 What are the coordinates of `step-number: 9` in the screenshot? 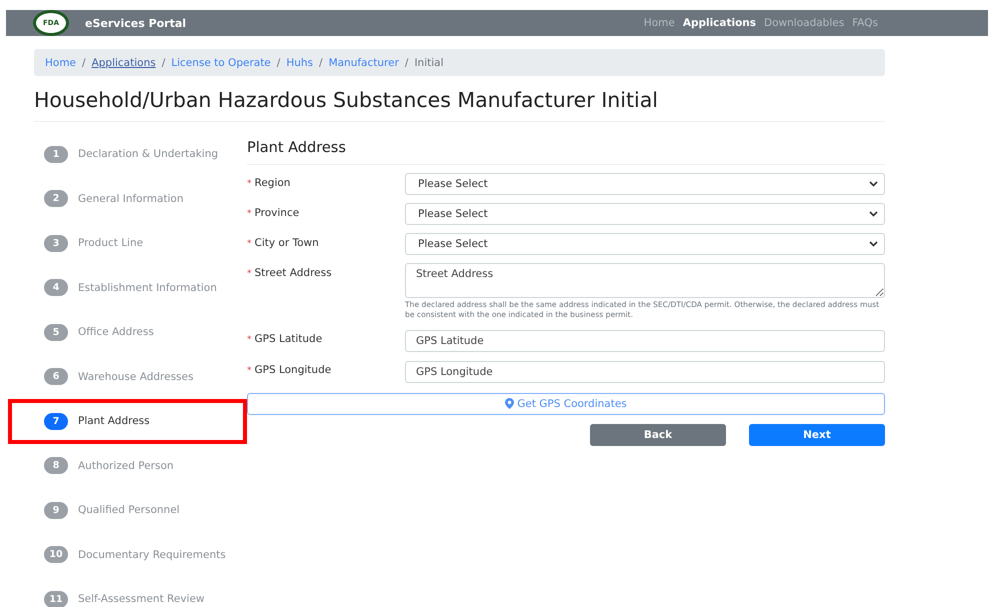 It's located at (56, 510).